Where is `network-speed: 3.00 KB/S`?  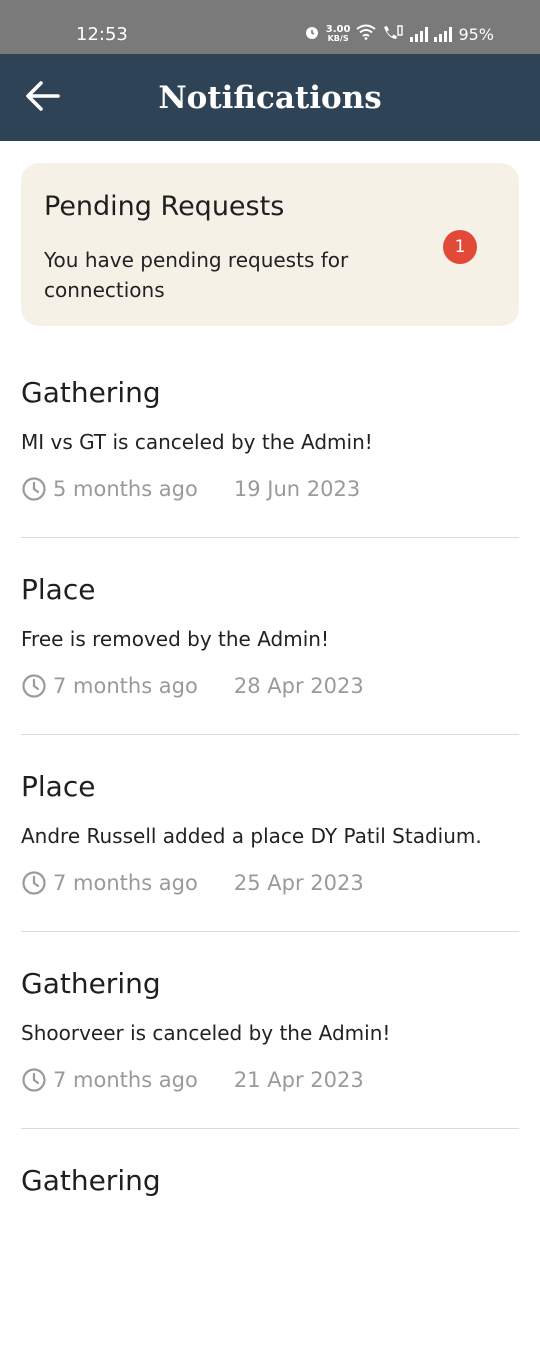 network-speed: 3.00 KB/S is located at coordinates (338, 34).